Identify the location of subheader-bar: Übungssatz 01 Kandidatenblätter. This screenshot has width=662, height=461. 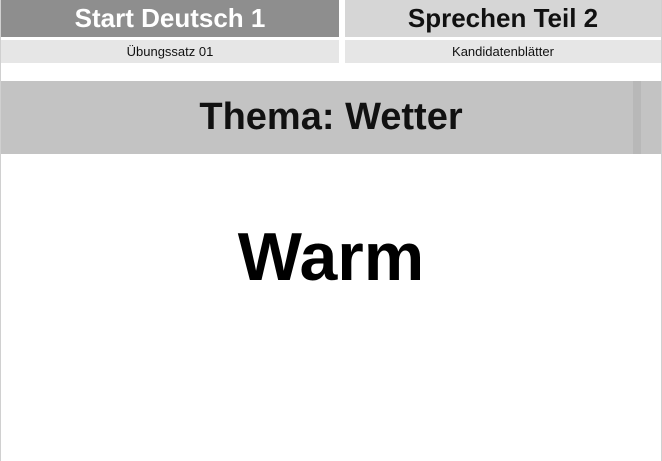
(331, 53).